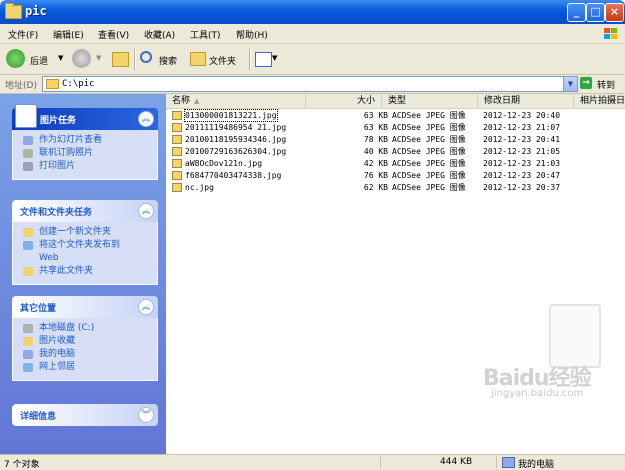  I want to click on column-label: 大小, so click(365, 101).